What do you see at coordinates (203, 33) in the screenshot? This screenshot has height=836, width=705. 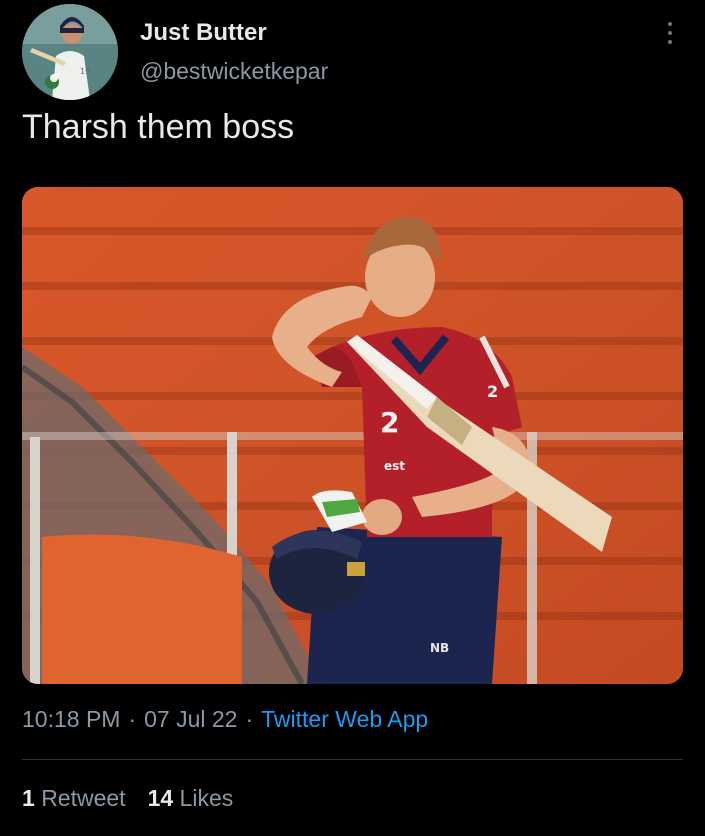 I see `author-display-name: Just Butter` at bounding box center [203, 33].